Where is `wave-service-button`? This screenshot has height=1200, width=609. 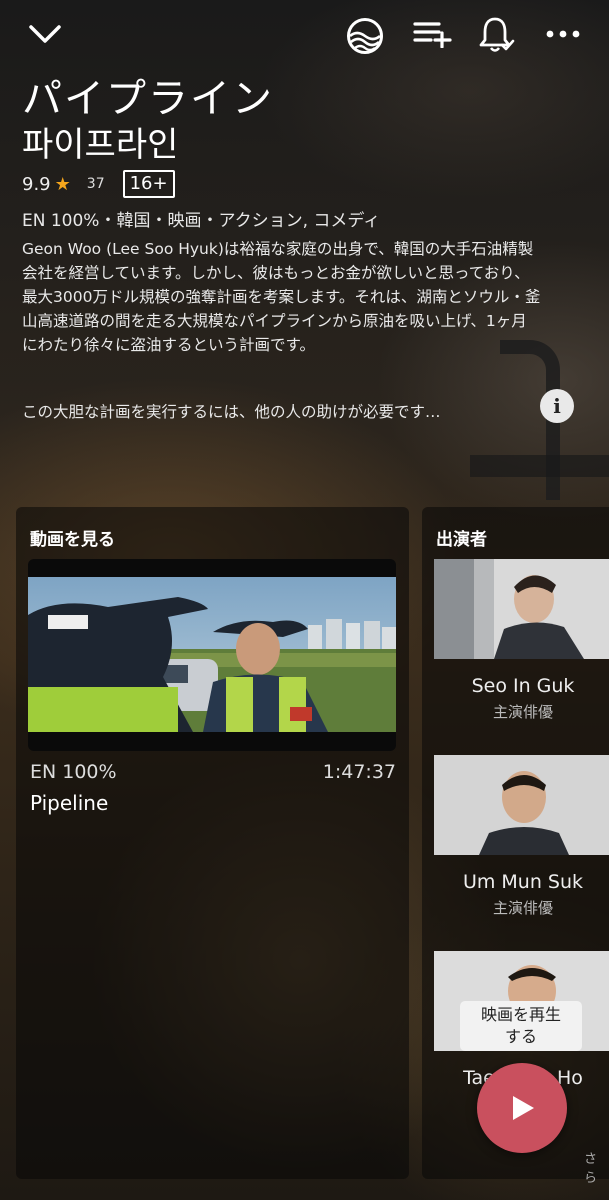
wave-service-button is located at coordinates (365, 36).